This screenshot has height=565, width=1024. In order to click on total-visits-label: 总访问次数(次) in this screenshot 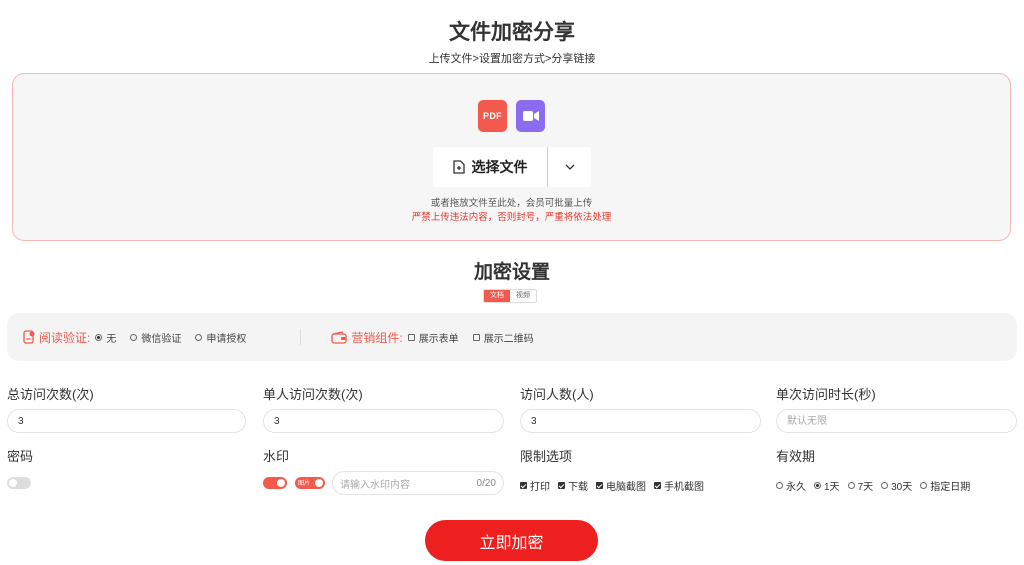, I will do `click(50, 394)`.